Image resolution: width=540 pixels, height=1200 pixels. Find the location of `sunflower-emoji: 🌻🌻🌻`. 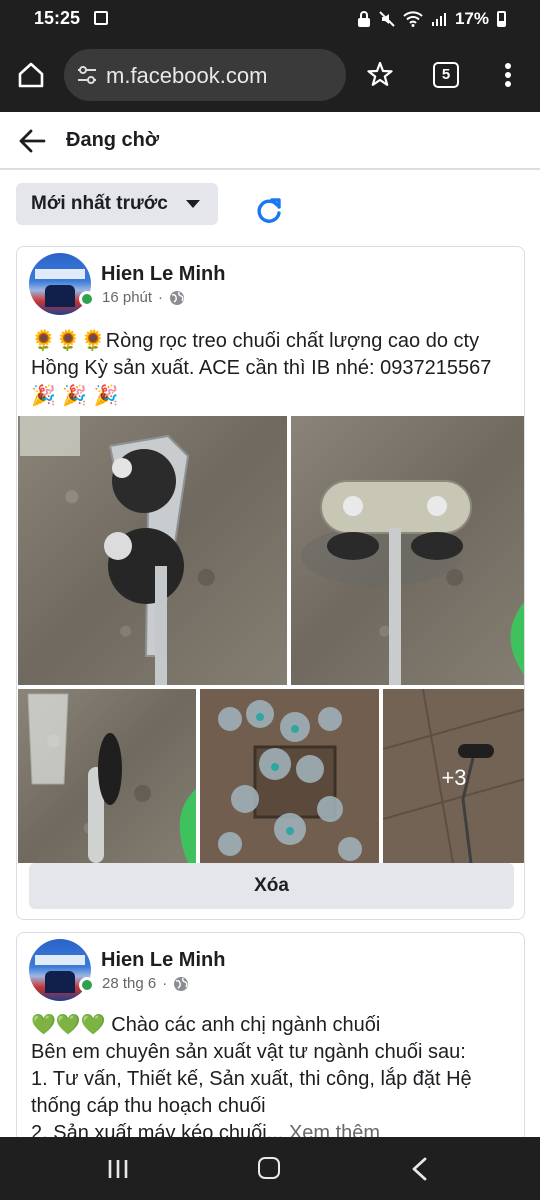

sunflower-emoji: 🌻🌻🌻 is located at coordinates (68, 340).